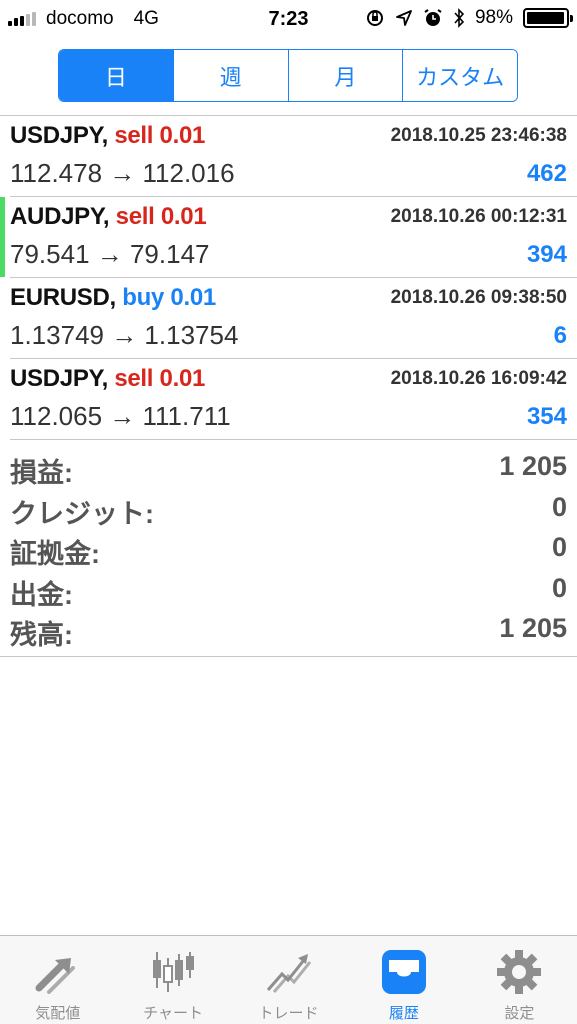 This screenshot has height=1024, width=577. Describe the element at coordinates (41, 635) in the screenshot. I see `summary-label: 残高:` at that location.